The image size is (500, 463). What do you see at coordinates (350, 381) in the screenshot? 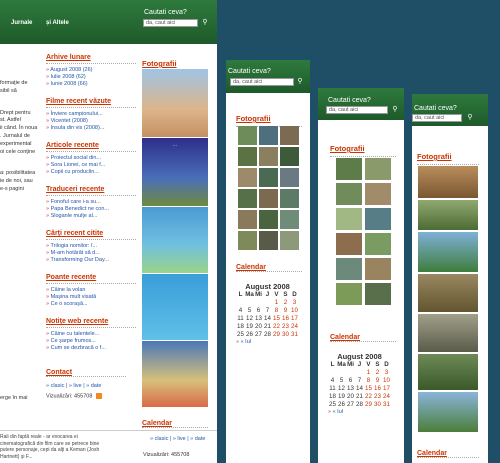
I see `calendar-day: 6` at bounding box center [350, 381].